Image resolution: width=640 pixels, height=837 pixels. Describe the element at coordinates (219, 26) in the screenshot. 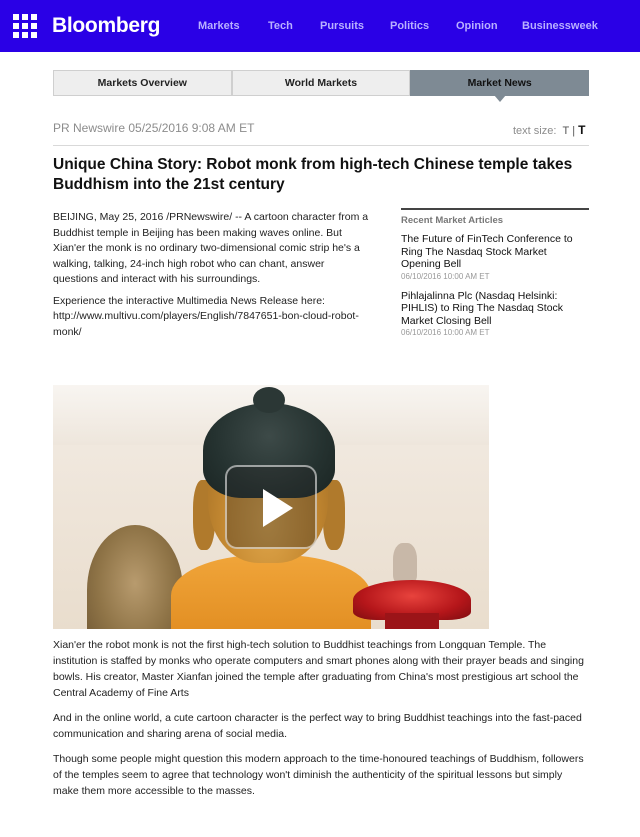

I see `nav-link-markets: Markets` at that location.